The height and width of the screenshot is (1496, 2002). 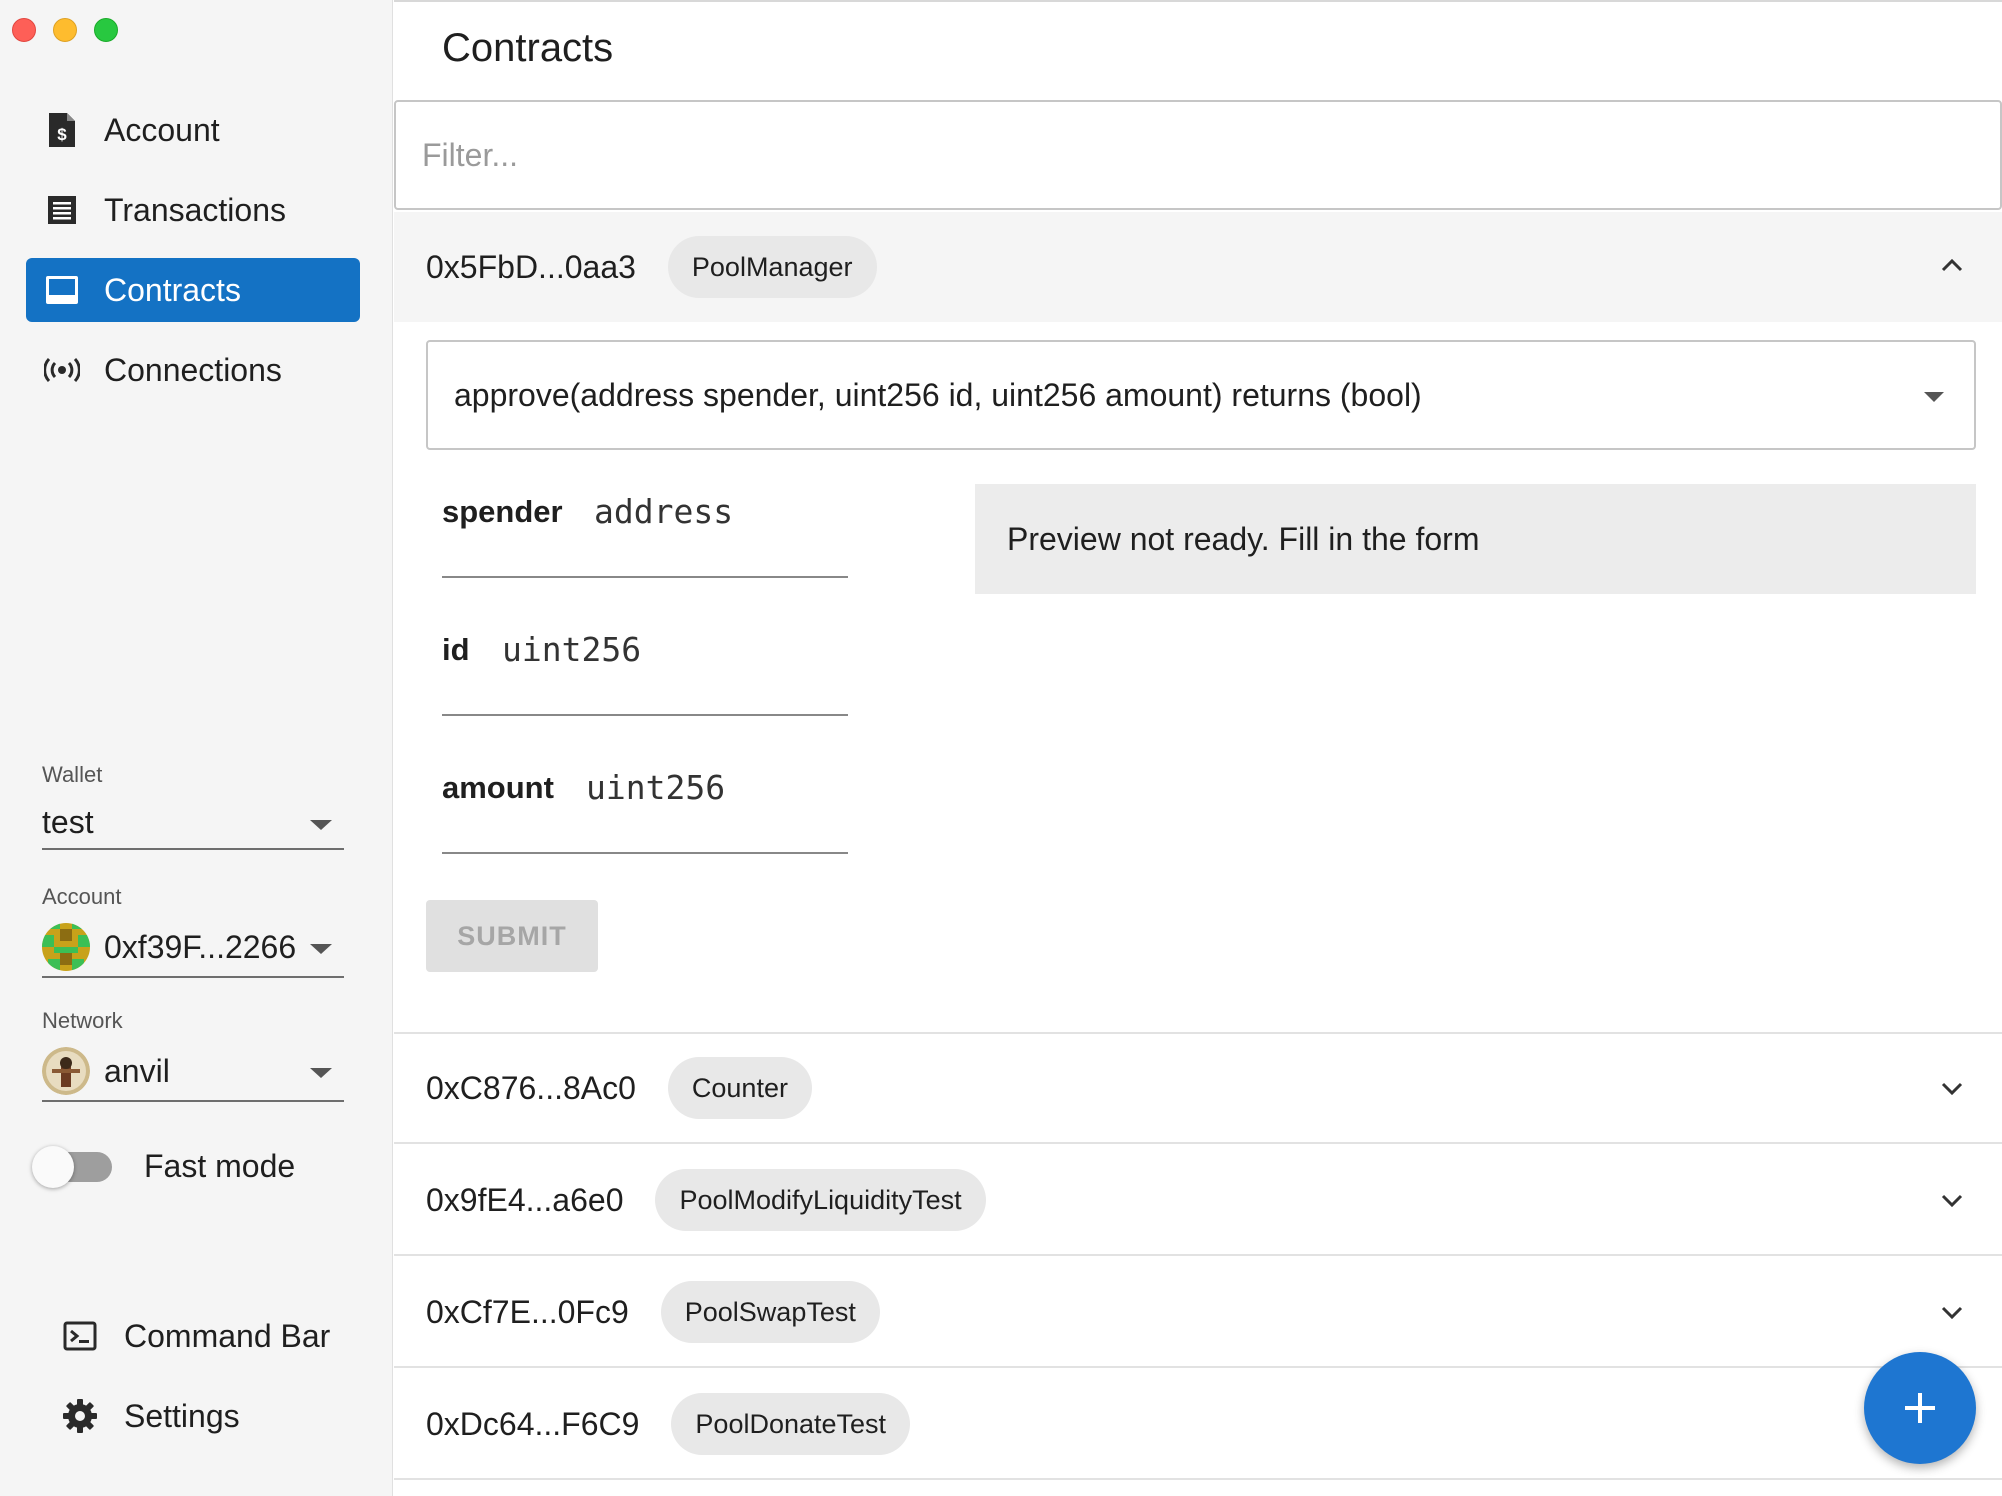 What do you see at coordinates (193, 1072) in the screenshot?
I see `network-select: anvil` at bounding box center [193, 1072].